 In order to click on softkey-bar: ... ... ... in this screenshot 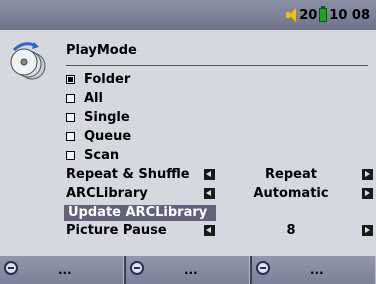, I will do `click(188, 270)`.